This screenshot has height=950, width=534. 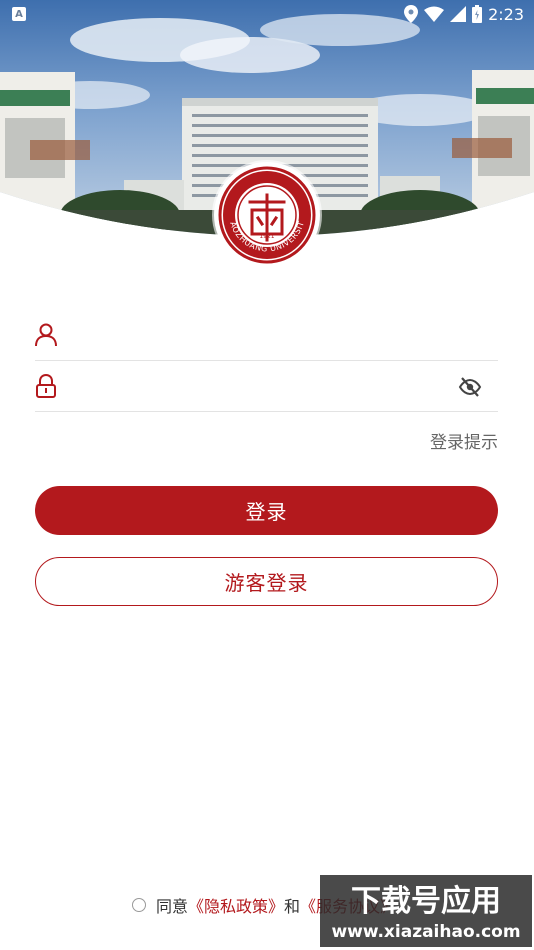 I want to click on signal-icon, so click(x=458, y=14).